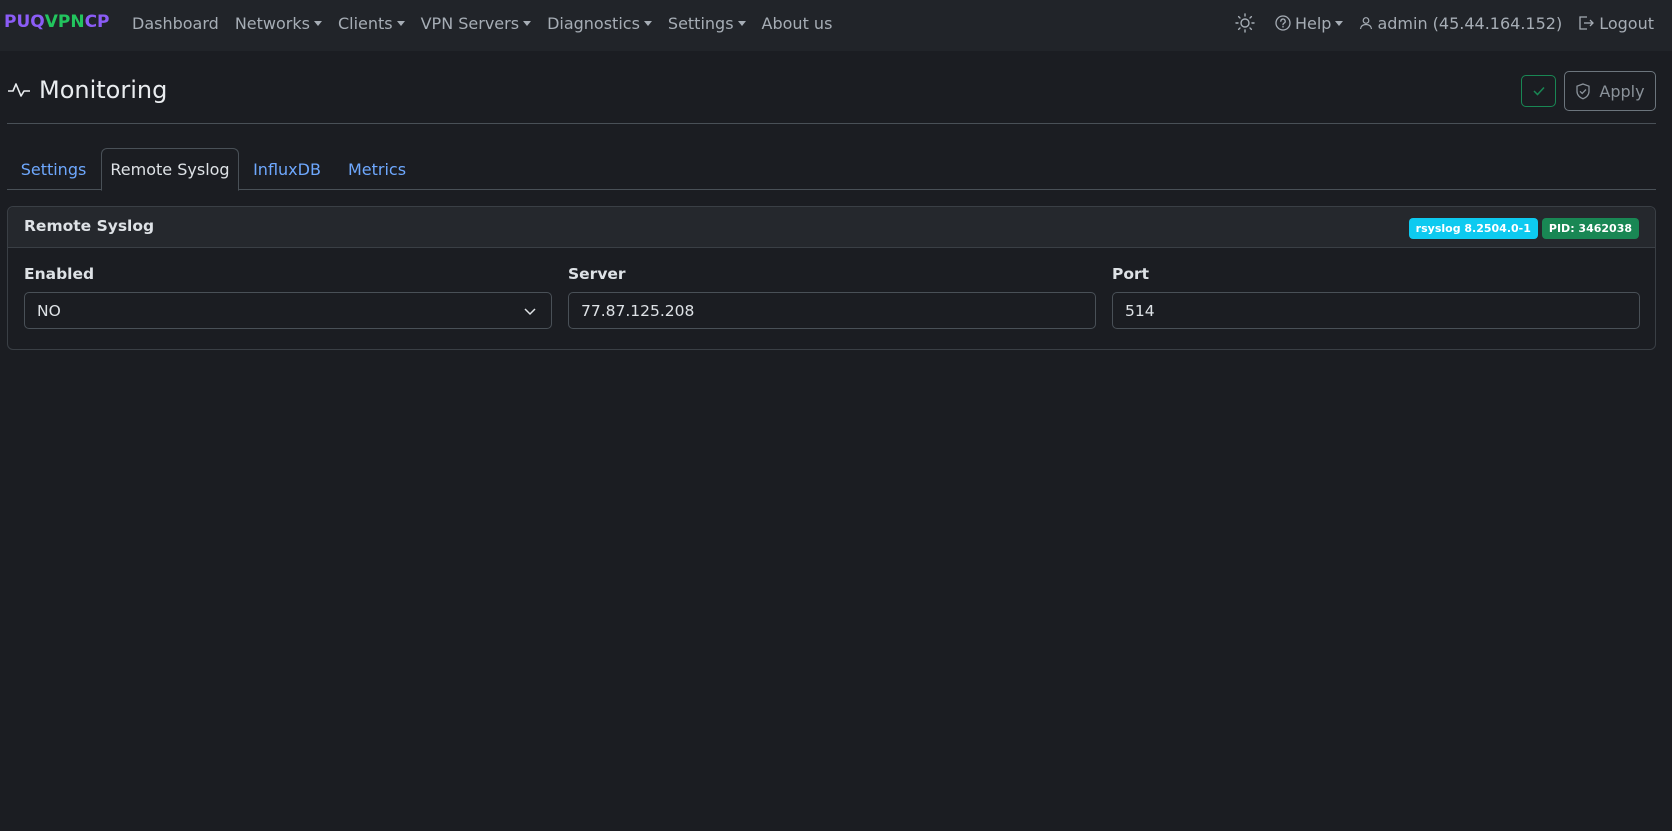 This screenshot has height=831, width=1672. I want to click on nav-clients: Clients, so click(371, 23).